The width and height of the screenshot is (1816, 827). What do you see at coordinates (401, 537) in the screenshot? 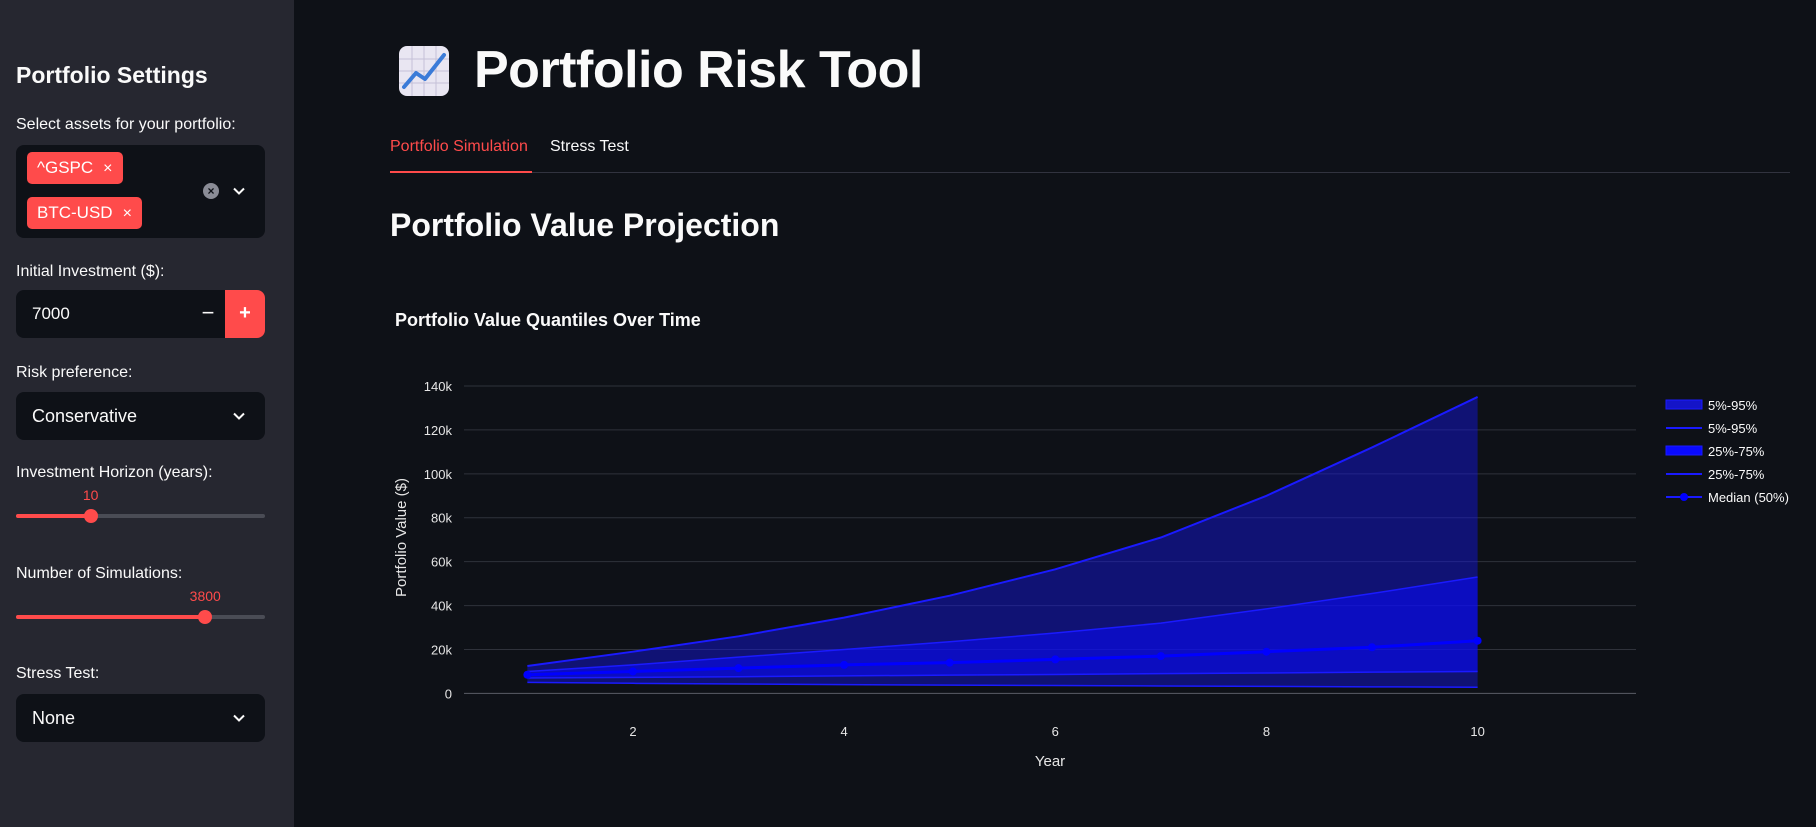
I see `y-axis-title: Portfolio Value ($)` at bounding box center [401, 537].